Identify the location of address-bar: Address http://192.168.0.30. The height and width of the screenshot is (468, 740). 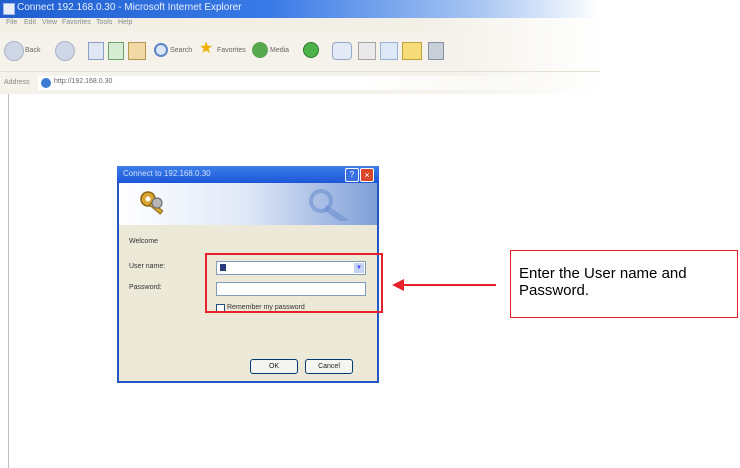
(300, 82).